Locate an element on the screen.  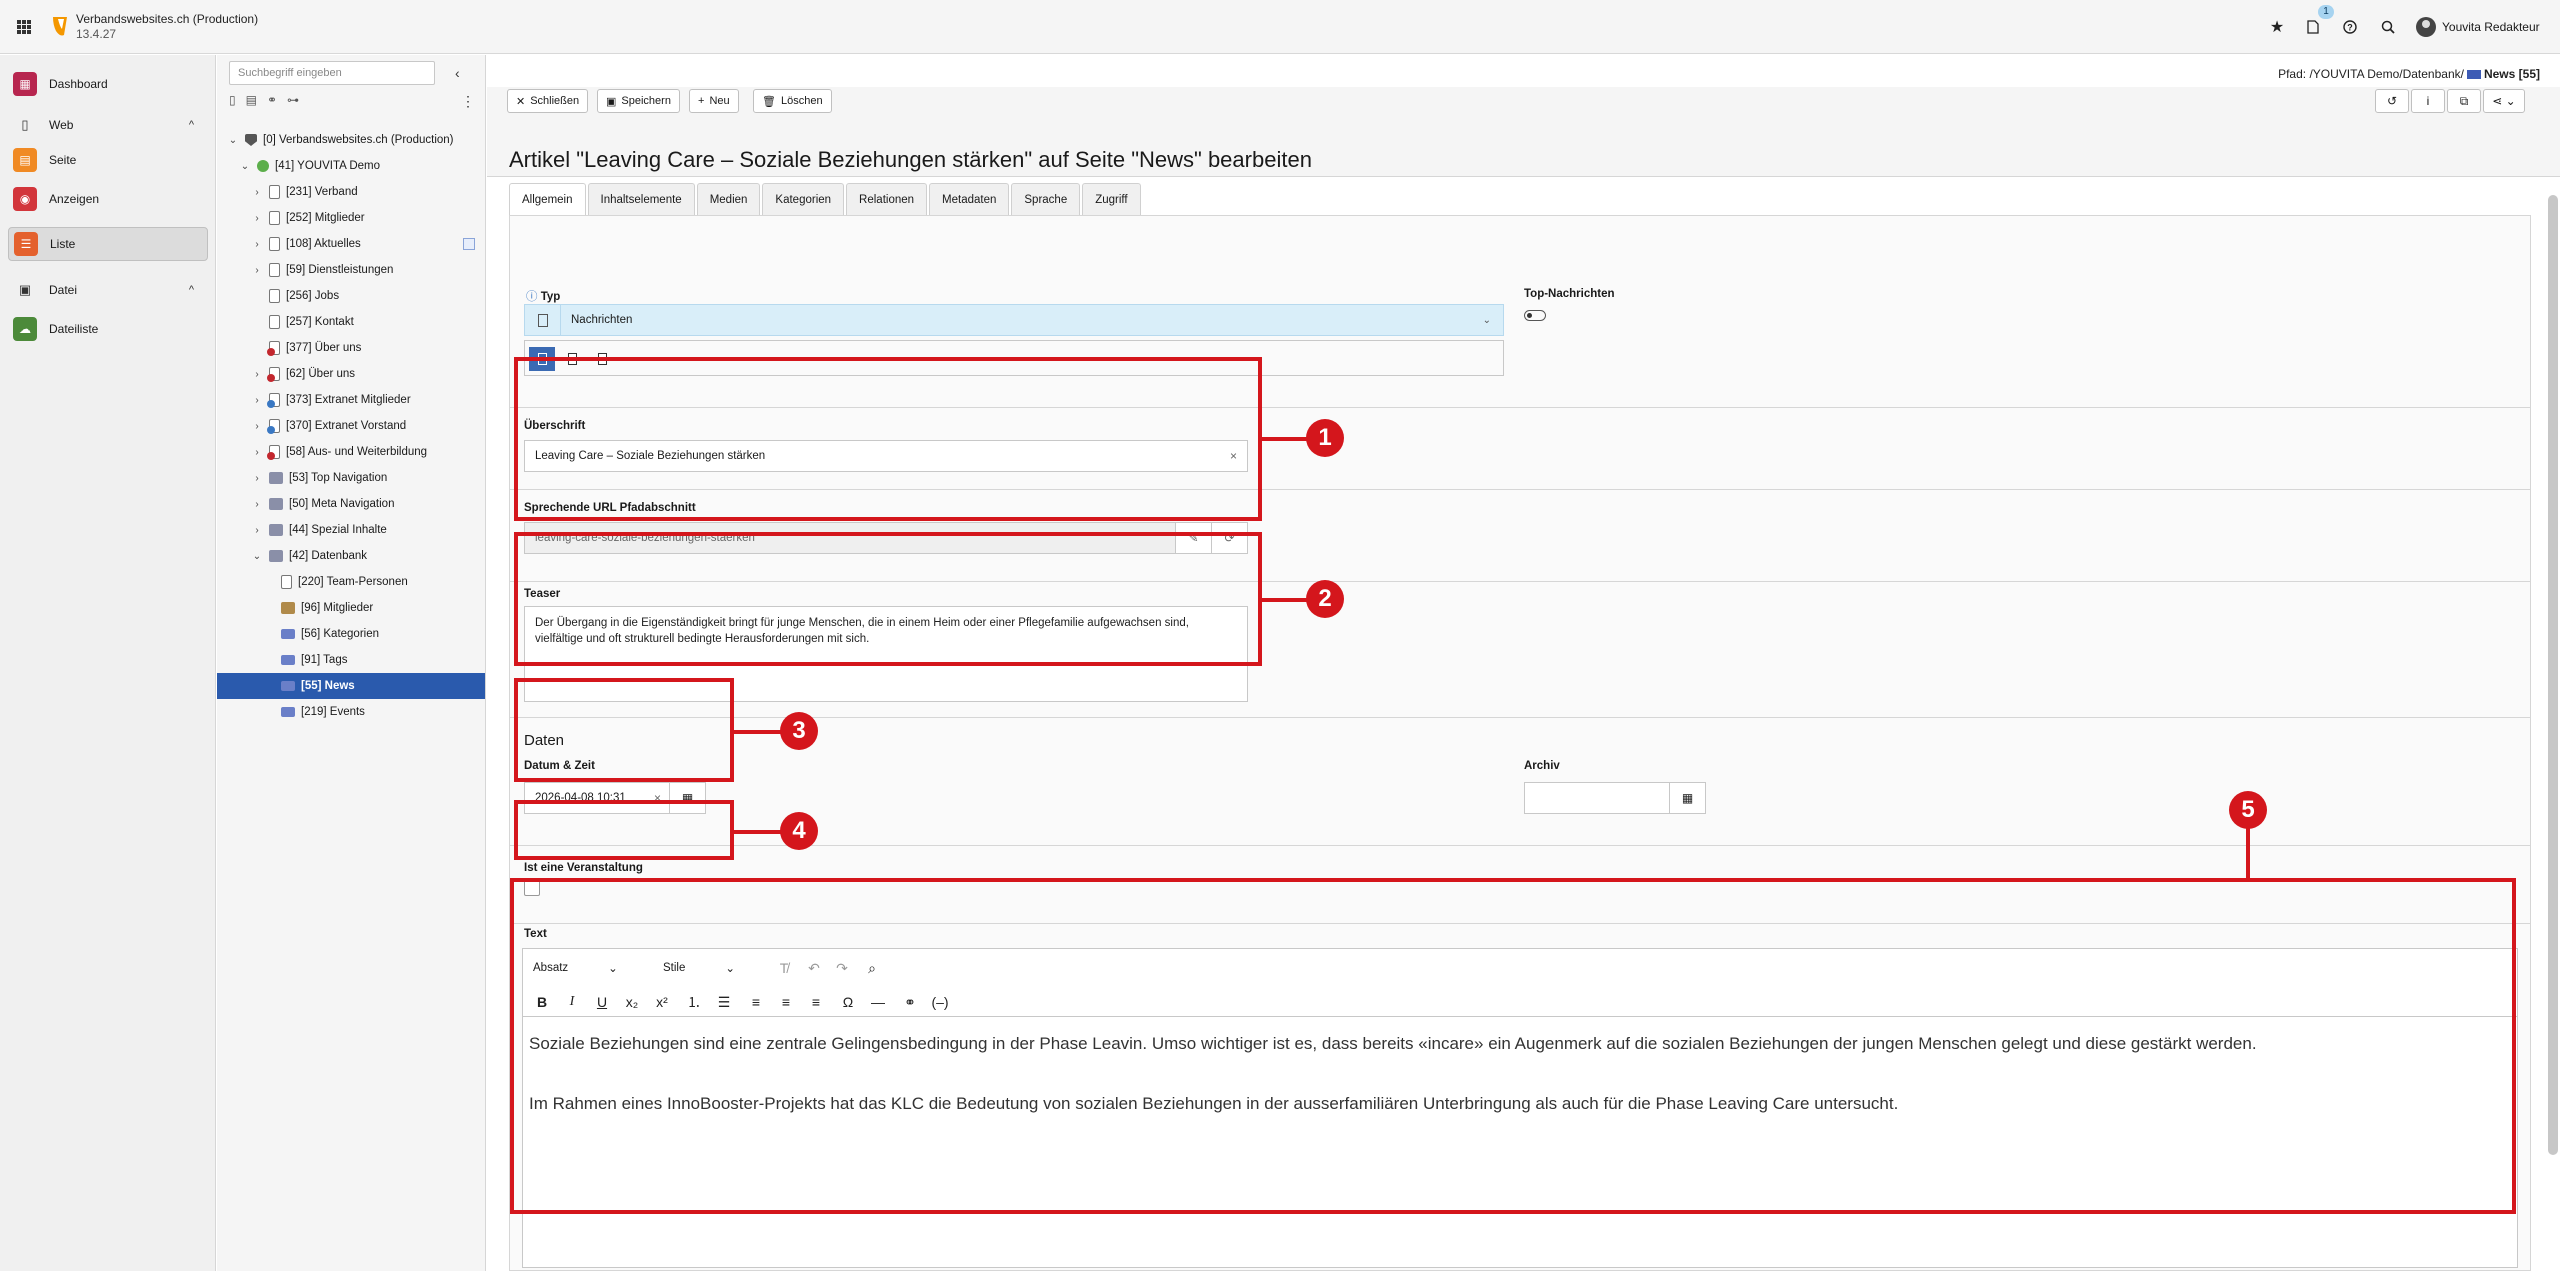
new-button: + Neu is located at coordinates (714, 101).